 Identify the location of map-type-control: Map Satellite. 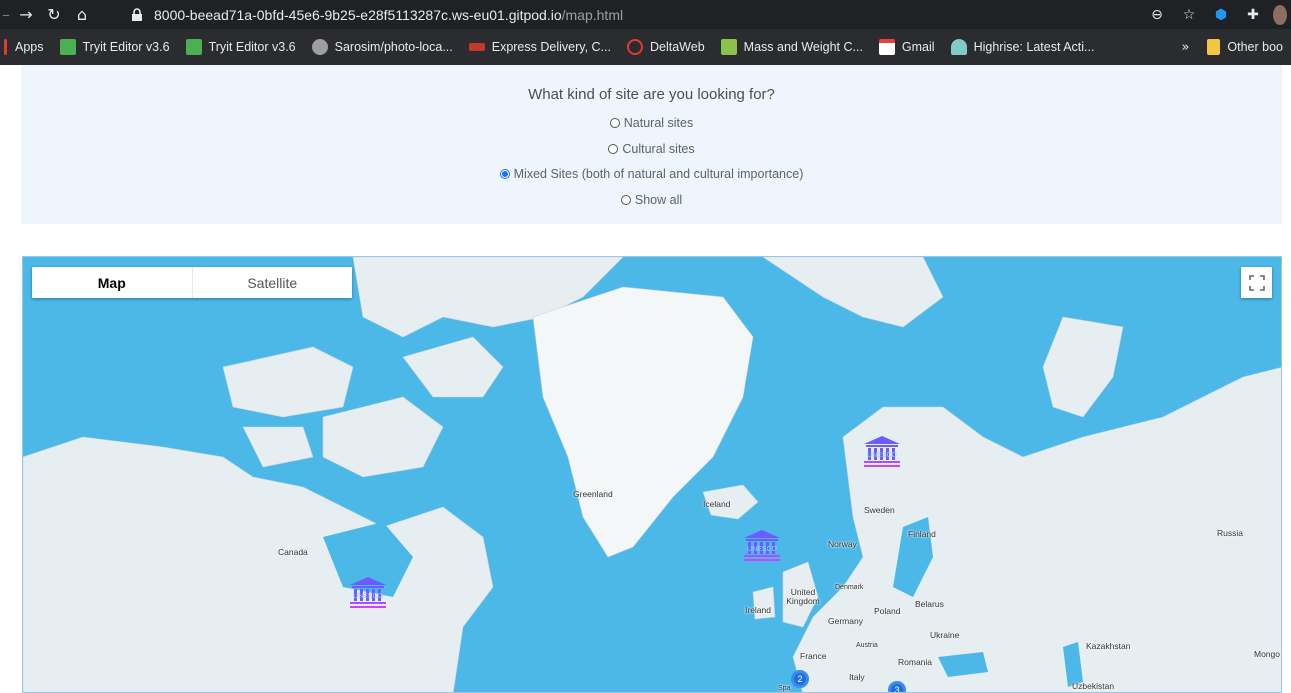
(192, 282).